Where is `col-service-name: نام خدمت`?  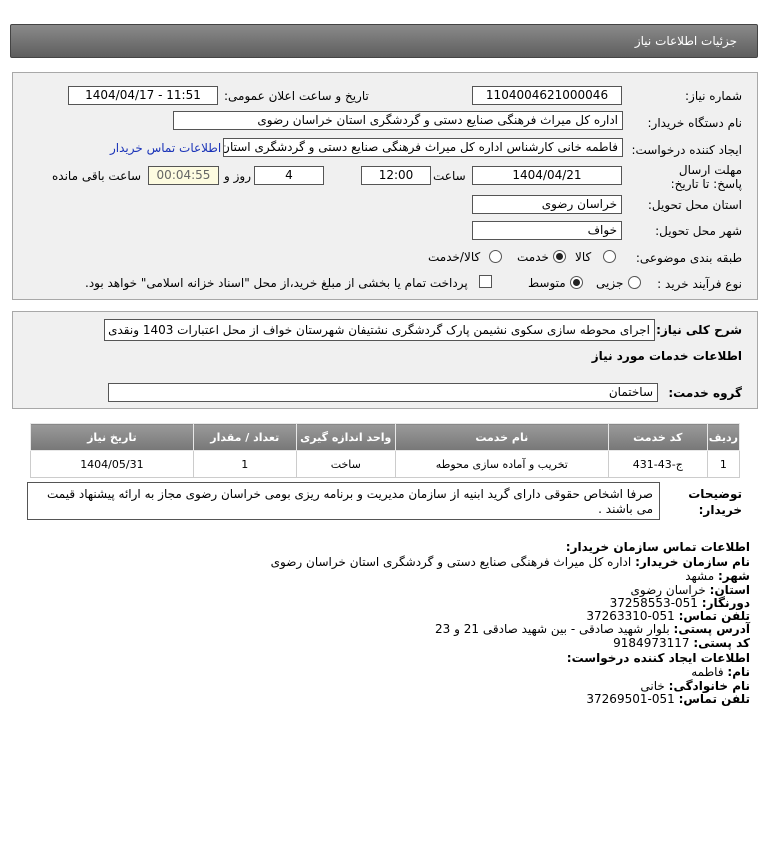
col-service-name: نام خدمت is located at coordinates (501, 437).